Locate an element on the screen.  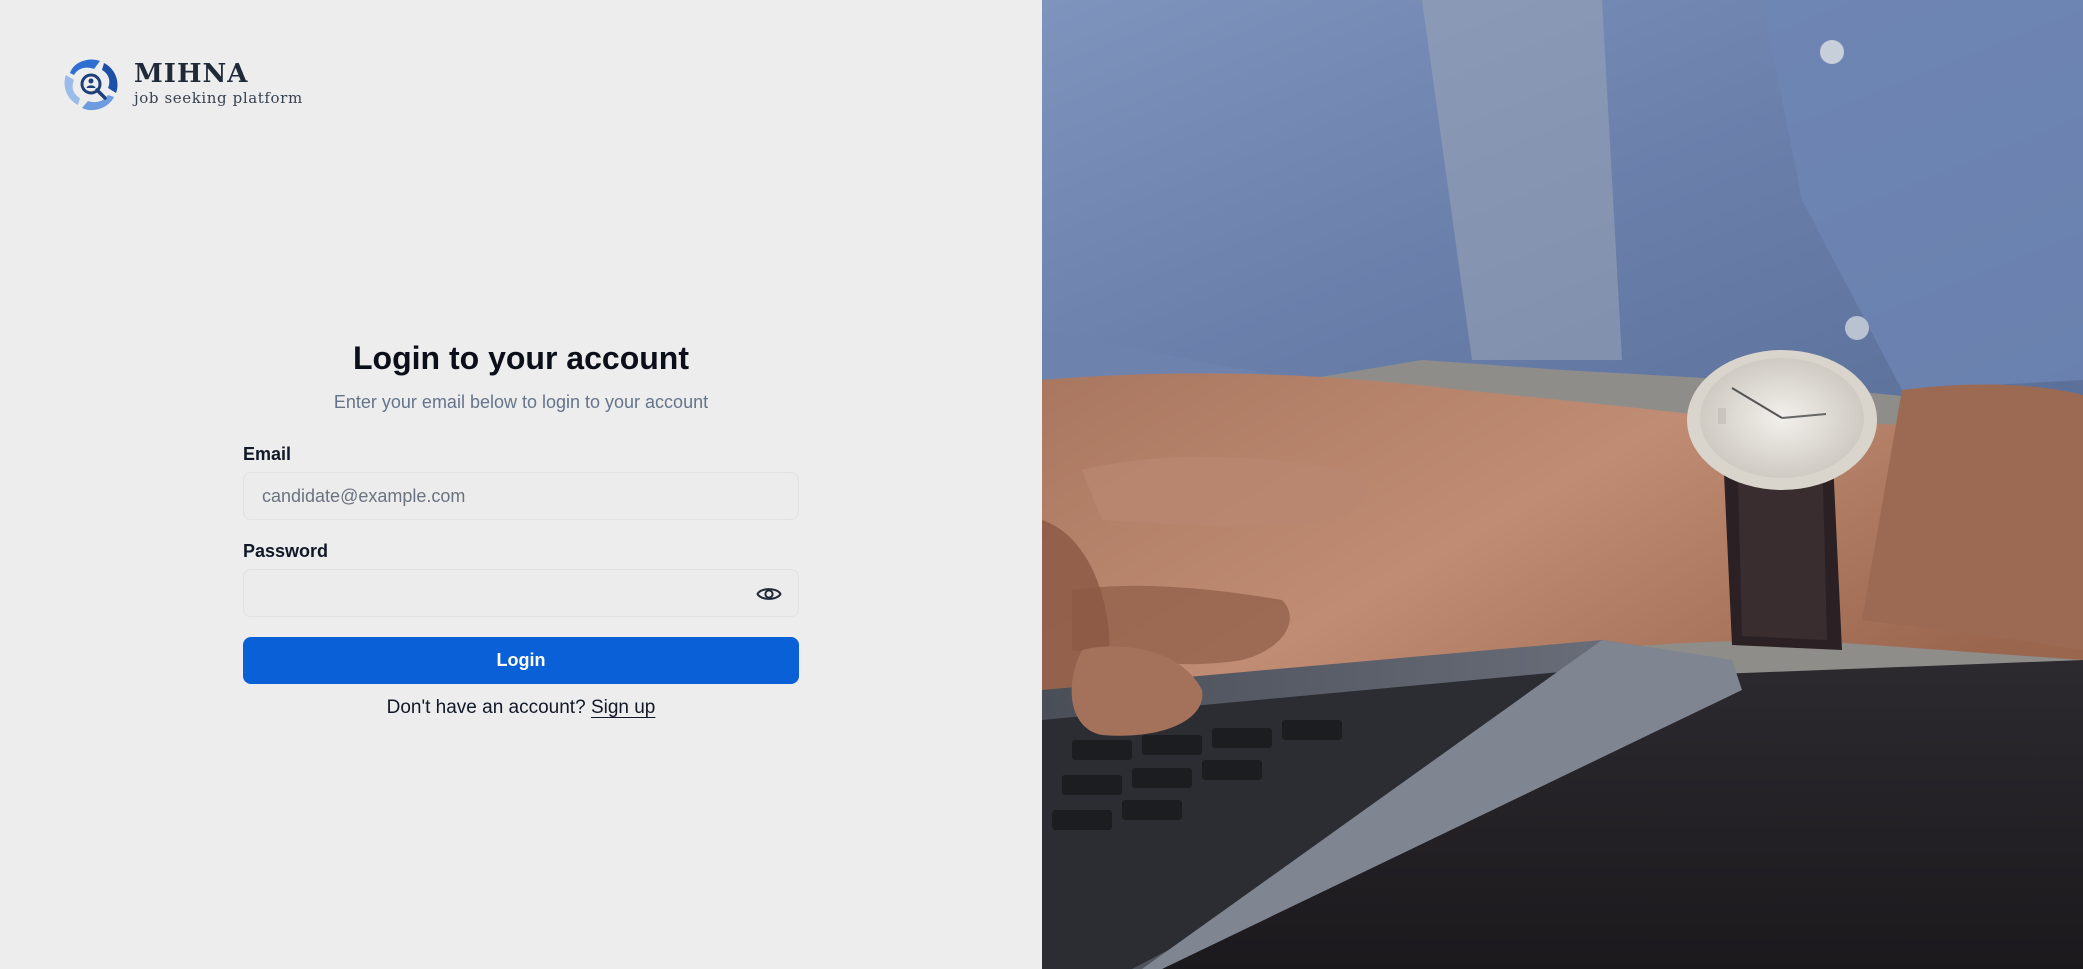
brand-logo: MIHNA job seeking platform is located at coordinates (181, 84).